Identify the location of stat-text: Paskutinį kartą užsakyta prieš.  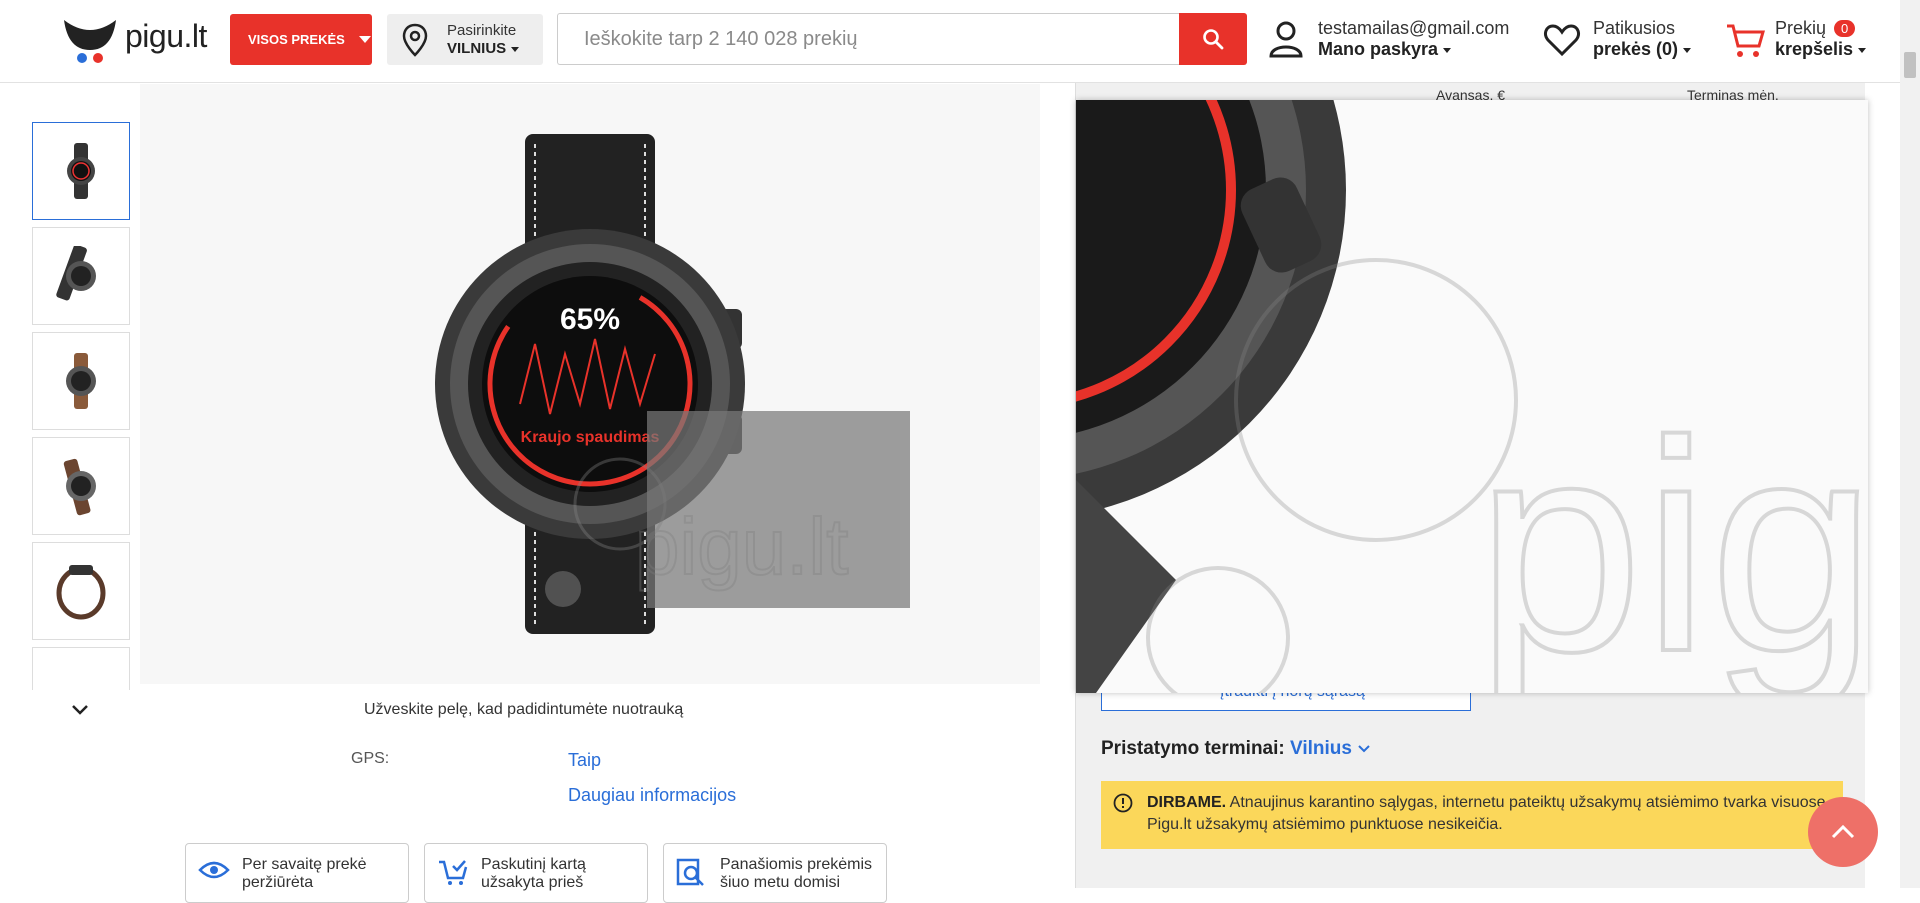
(533, 873).